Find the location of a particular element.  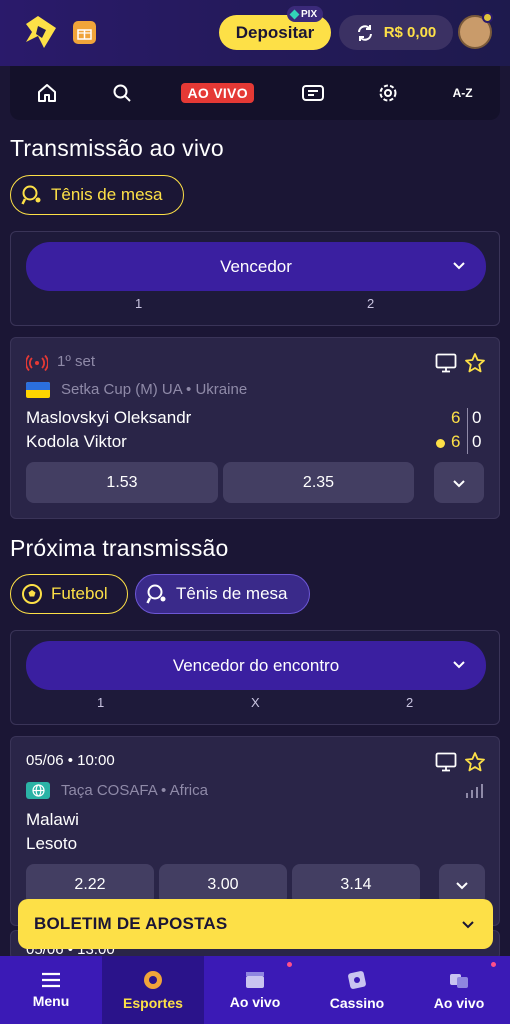

match-league-line: Setka Cup (M) UA • Ukraine is located at coordinates (154, 389).